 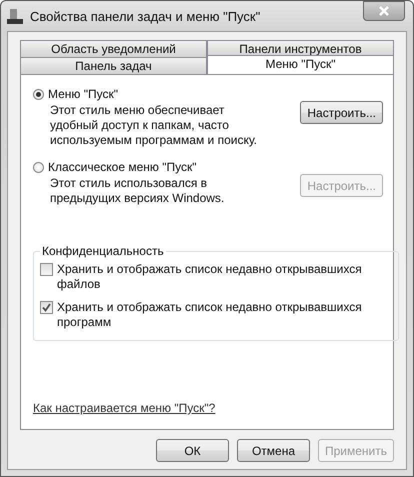 I want to click on option-description: Этот стиль использовался в предыдущих версиях Windows., so click(x=138, y=191).